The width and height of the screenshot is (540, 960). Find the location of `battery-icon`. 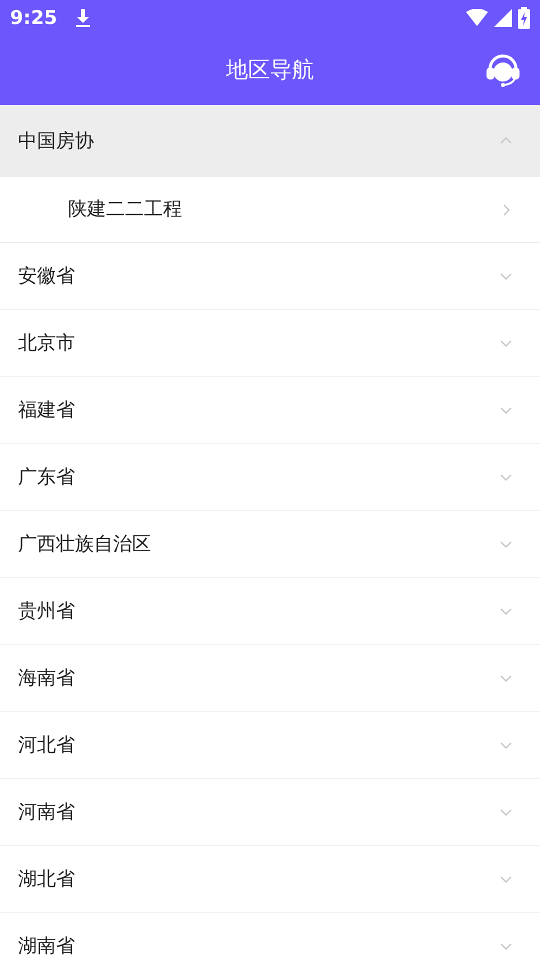

battery-icon is located at coordinates (524, 18).